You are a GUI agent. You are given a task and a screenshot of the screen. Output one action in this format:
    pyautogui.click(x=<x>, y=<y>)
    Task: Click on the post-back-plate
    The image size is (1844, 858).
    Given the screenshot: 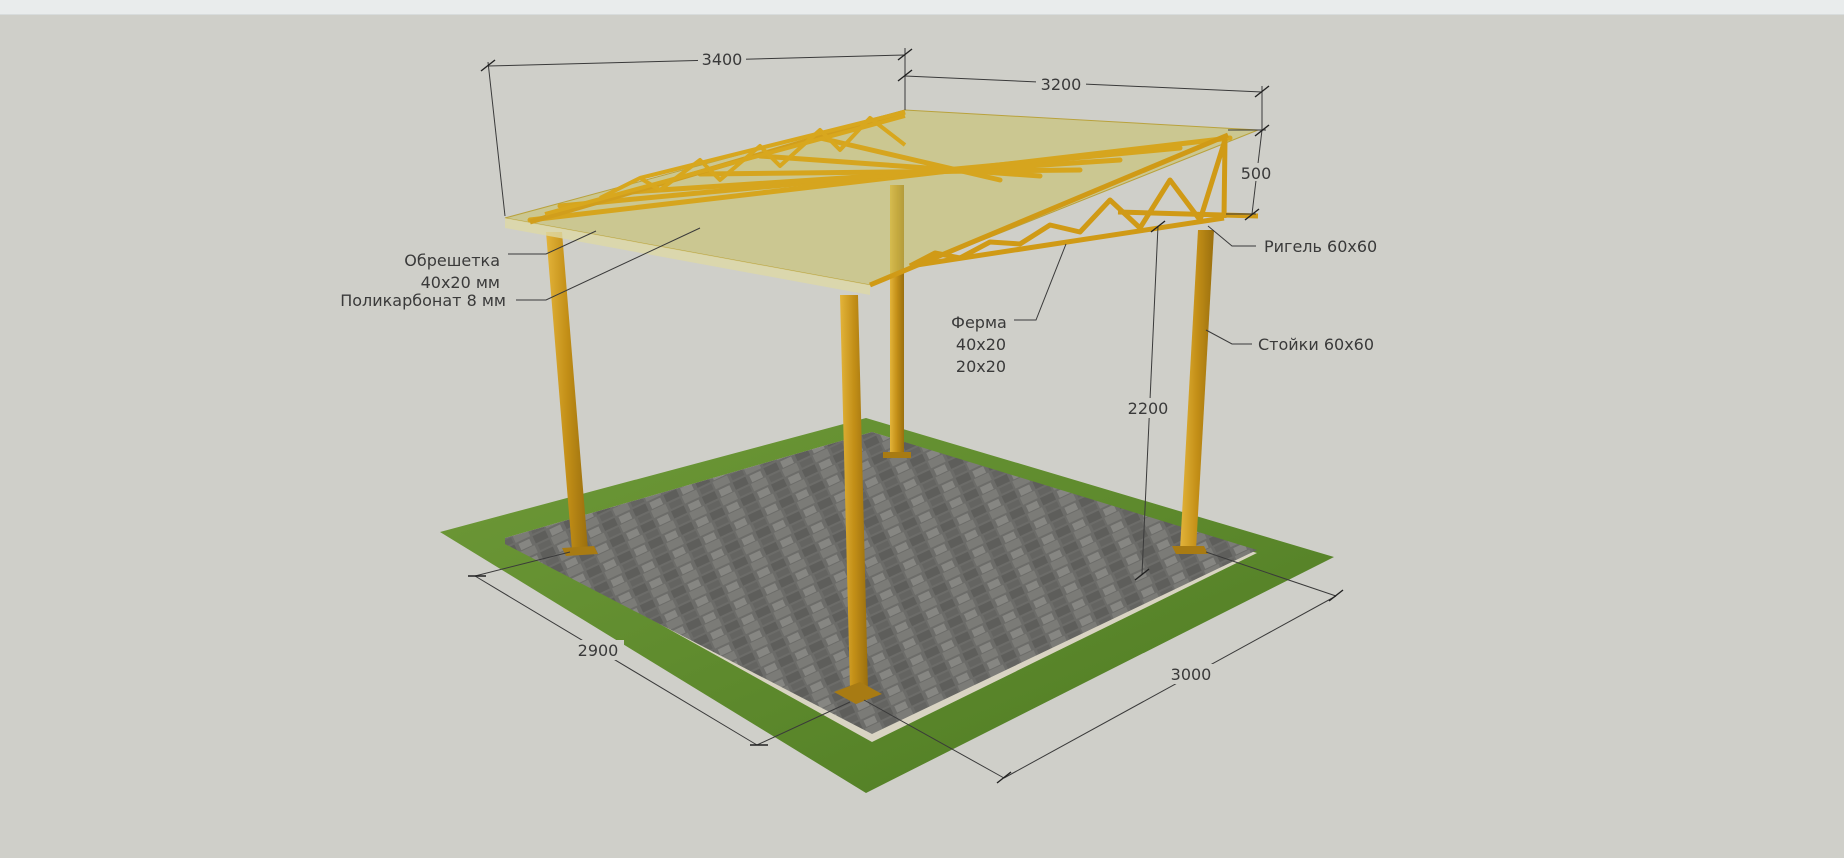 What is the action you would take?
    pyautogui.click(x=897, y=455)
    